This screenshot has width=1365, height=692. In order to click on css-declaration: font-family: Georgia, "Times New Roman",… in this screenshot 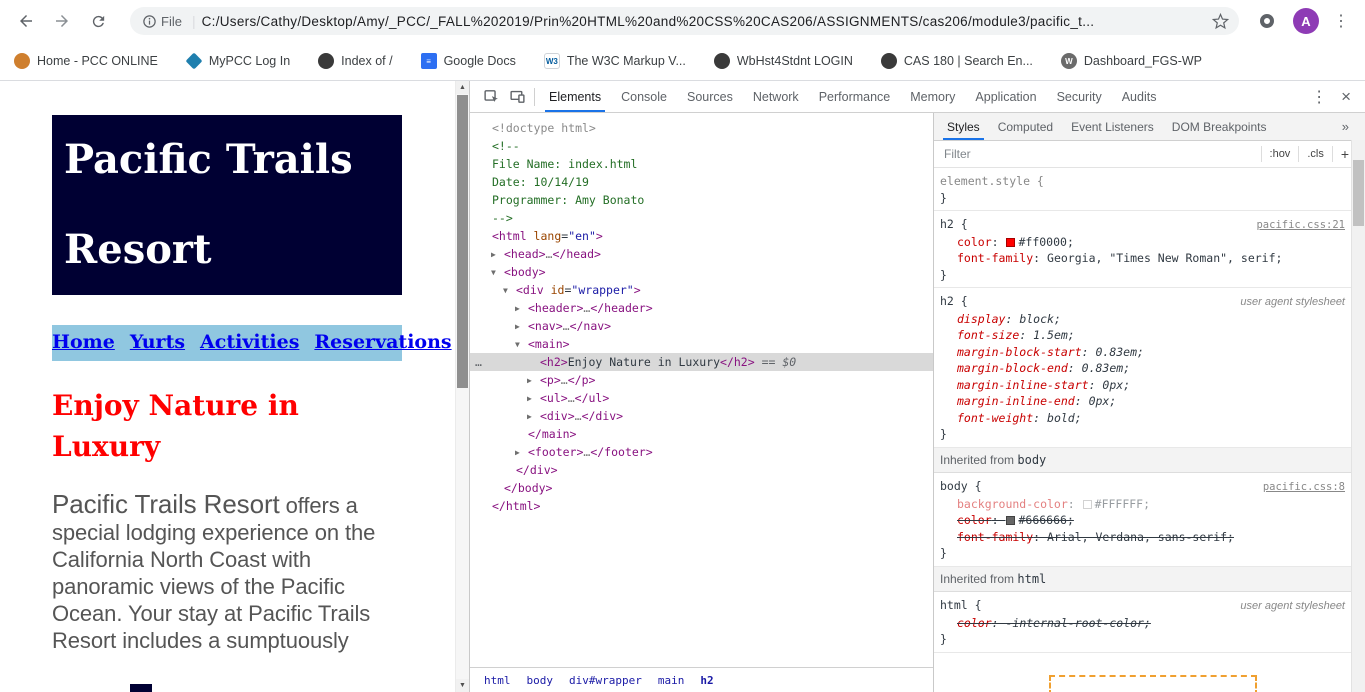, I will do `click(1142, 258)`.